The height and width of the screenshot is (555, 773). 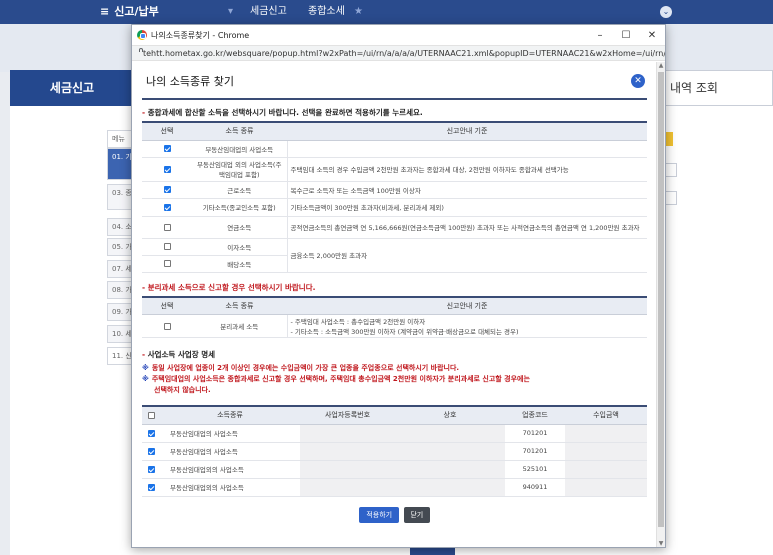 I want to click on income-type: 연금소득, so click(x=239, y=227).